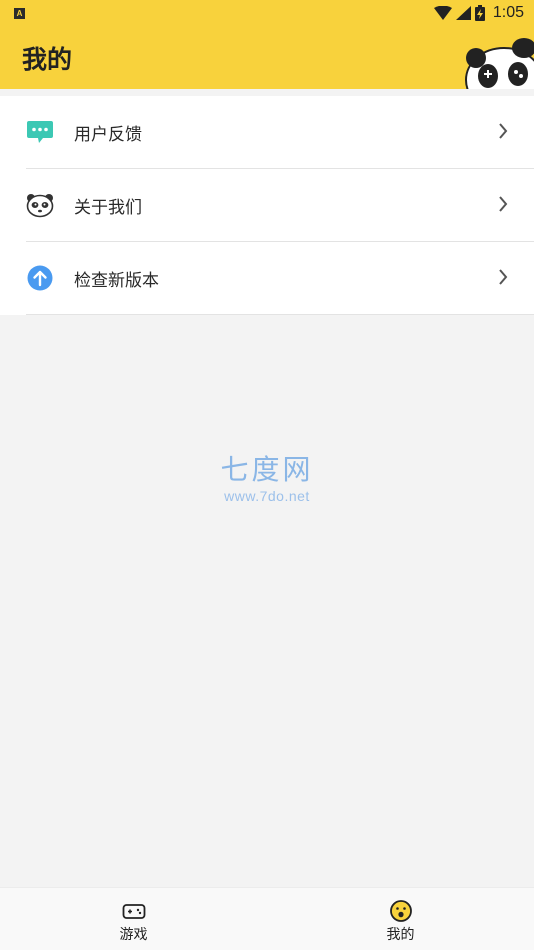 The image size is (534, 950). Describe the element at coordinates (267, 278) in the screenshot. I see `menu-item-check-update: 检查新版本` at that location.